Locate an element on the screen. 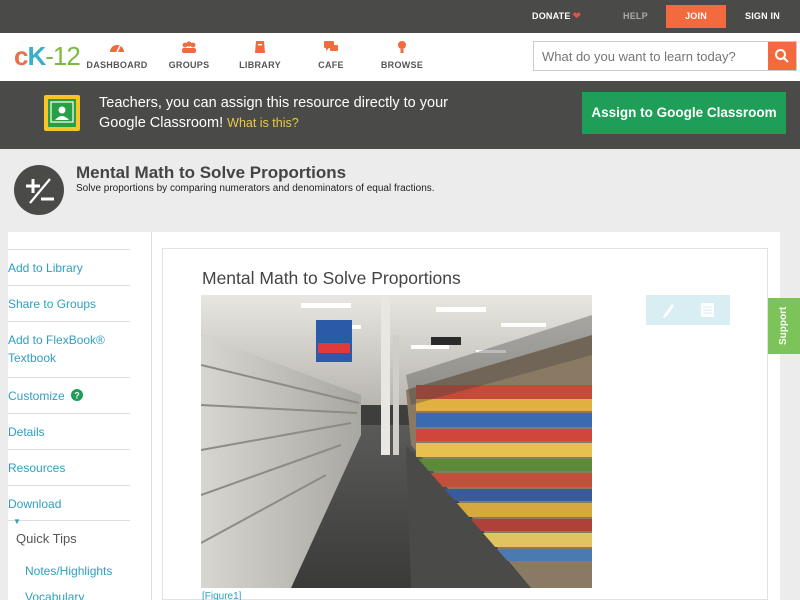 This screenshot has height=600, width=800. top-bar: DONATE ❤ HELP JOIN SIGN IN is located at coordinates (400, 16).